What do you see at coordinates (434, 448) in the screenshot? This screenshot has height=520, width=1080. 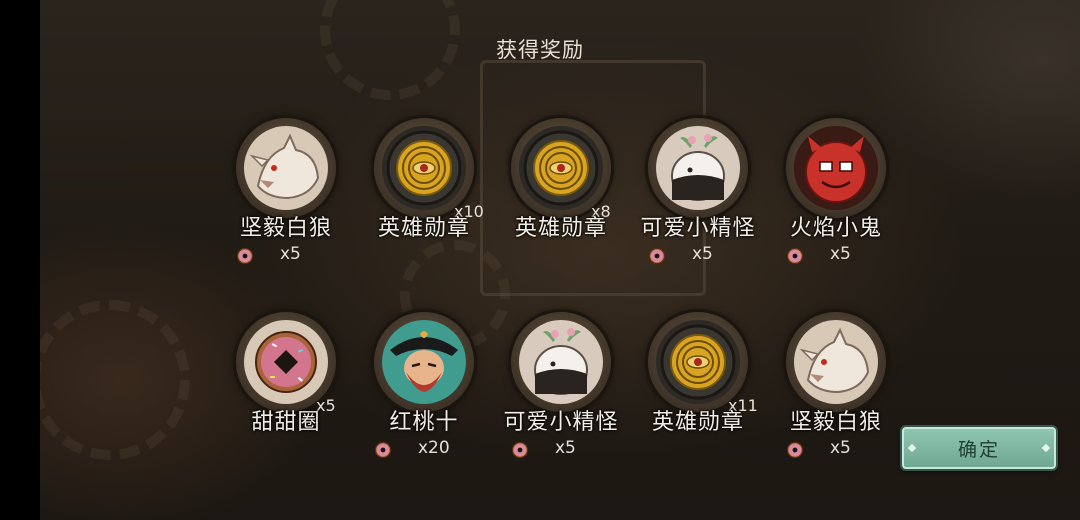 I see `reward-cost-value: x20` at bounding box center [434, 448].